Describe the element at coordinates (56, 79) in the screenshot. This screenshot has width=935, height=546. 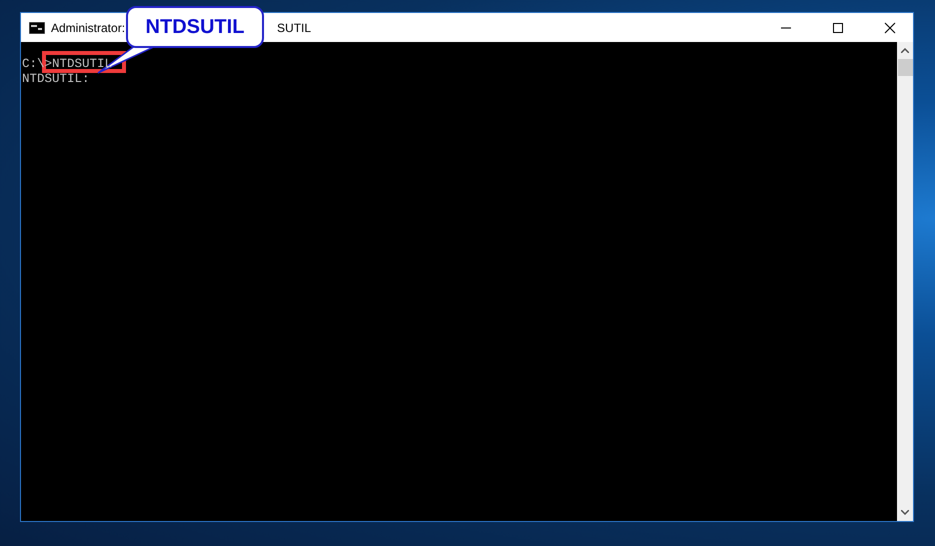
I see `console-line: NTDSUTIL:` at that location.